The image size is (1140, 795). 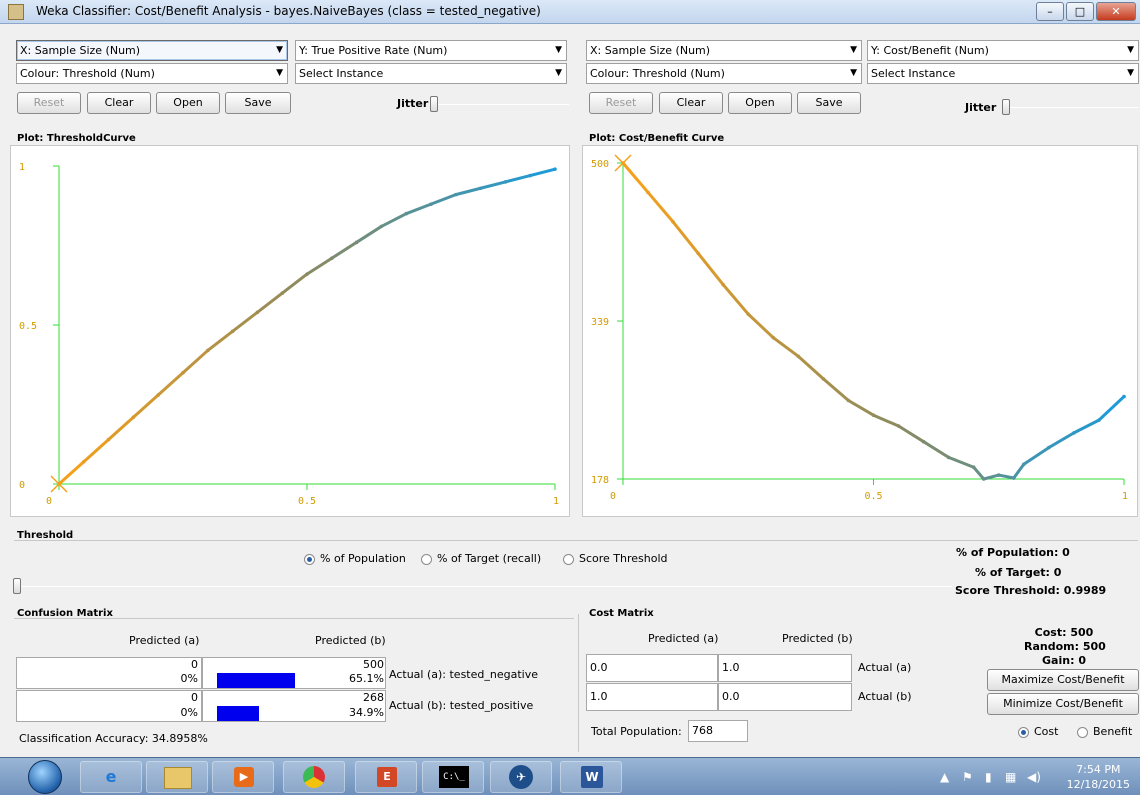 What do you see at coordinates (463, 674) in the screenshot?
I see `confusion-row-a-label: Actual (a): tested_negative` at bounding box center [463, 674].